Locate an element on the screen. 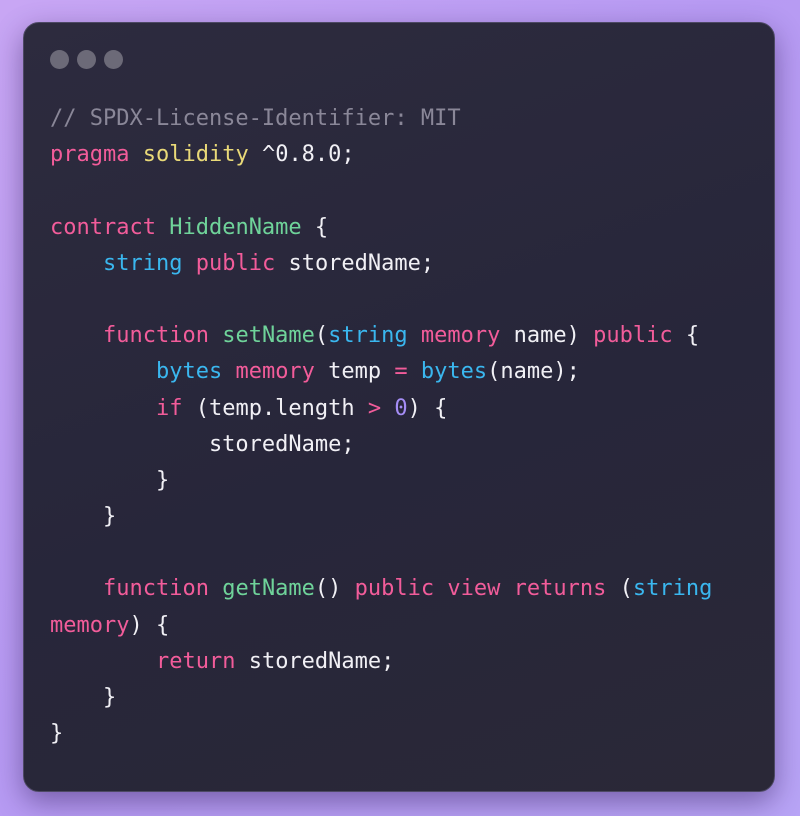  code-token: view is located at coordinates (474, 589).